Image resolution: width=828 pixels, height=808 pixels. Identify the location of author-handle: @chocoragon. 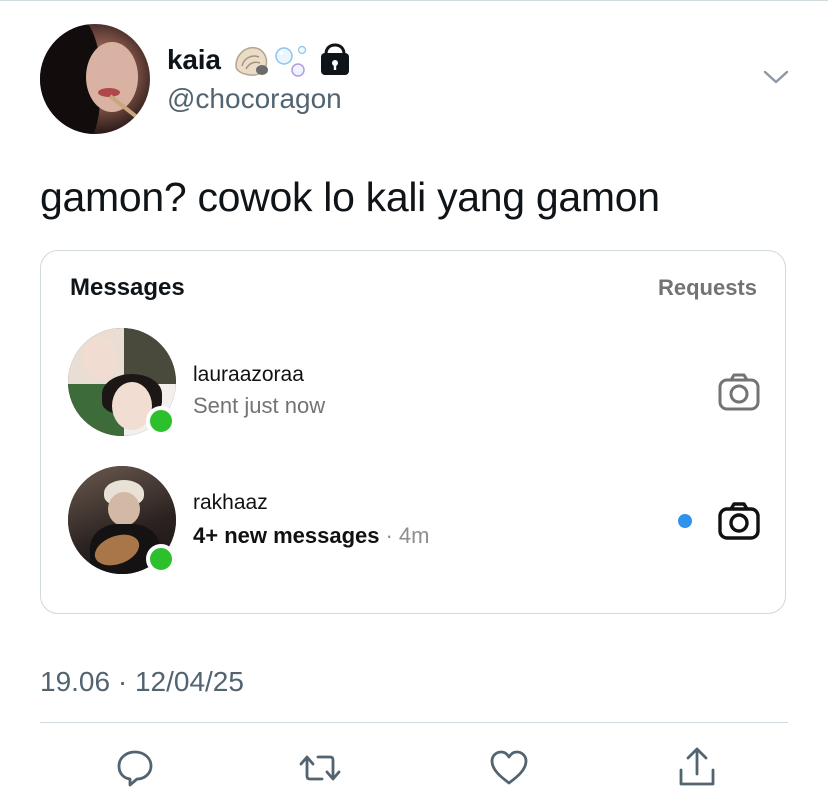
(254, 99).